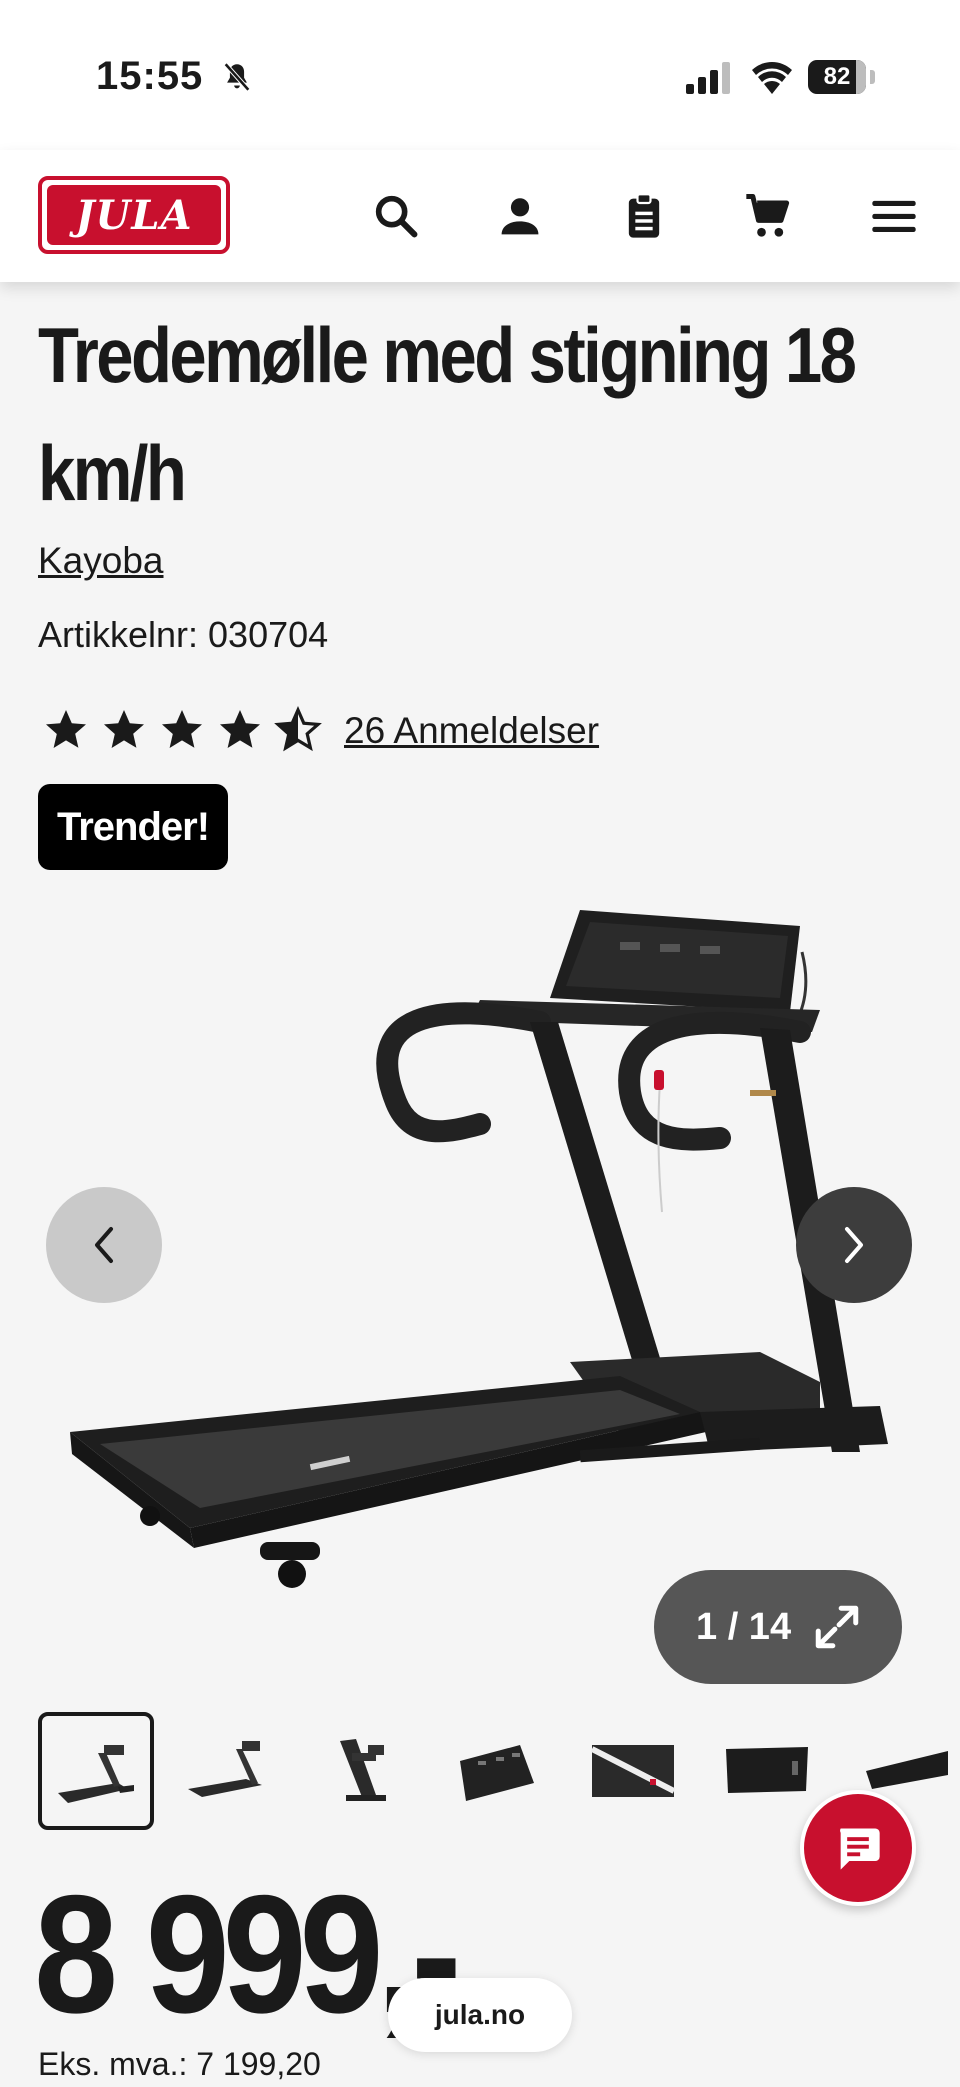  I want to click on battery-indicator: 82, so click(842, 77).